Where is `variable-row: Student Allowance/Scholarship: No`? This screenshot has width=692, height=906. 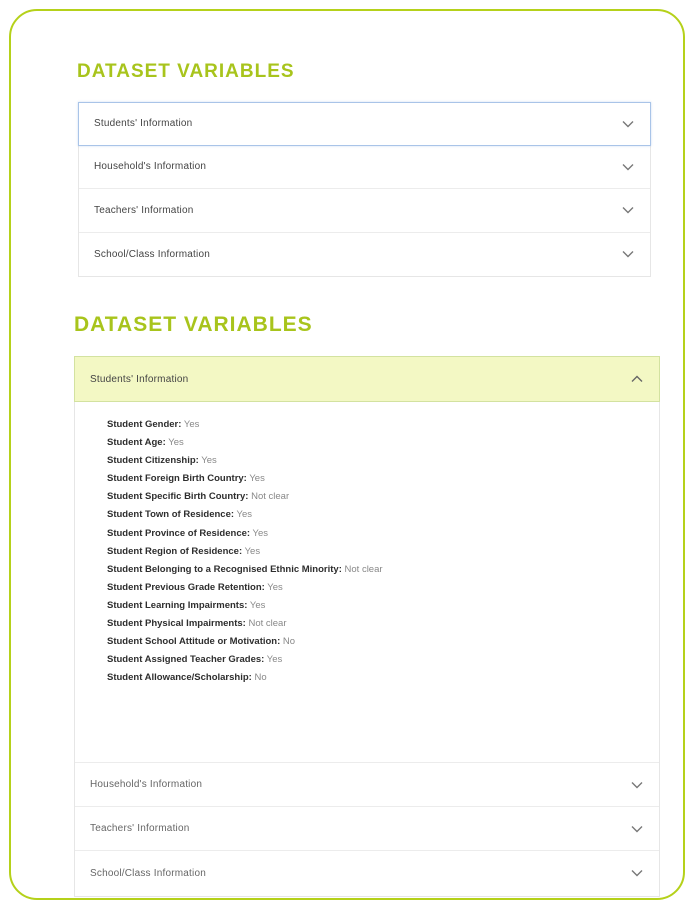
variable-row: Student Allowance/Scholarship: No is located at coordinates (383, 678).